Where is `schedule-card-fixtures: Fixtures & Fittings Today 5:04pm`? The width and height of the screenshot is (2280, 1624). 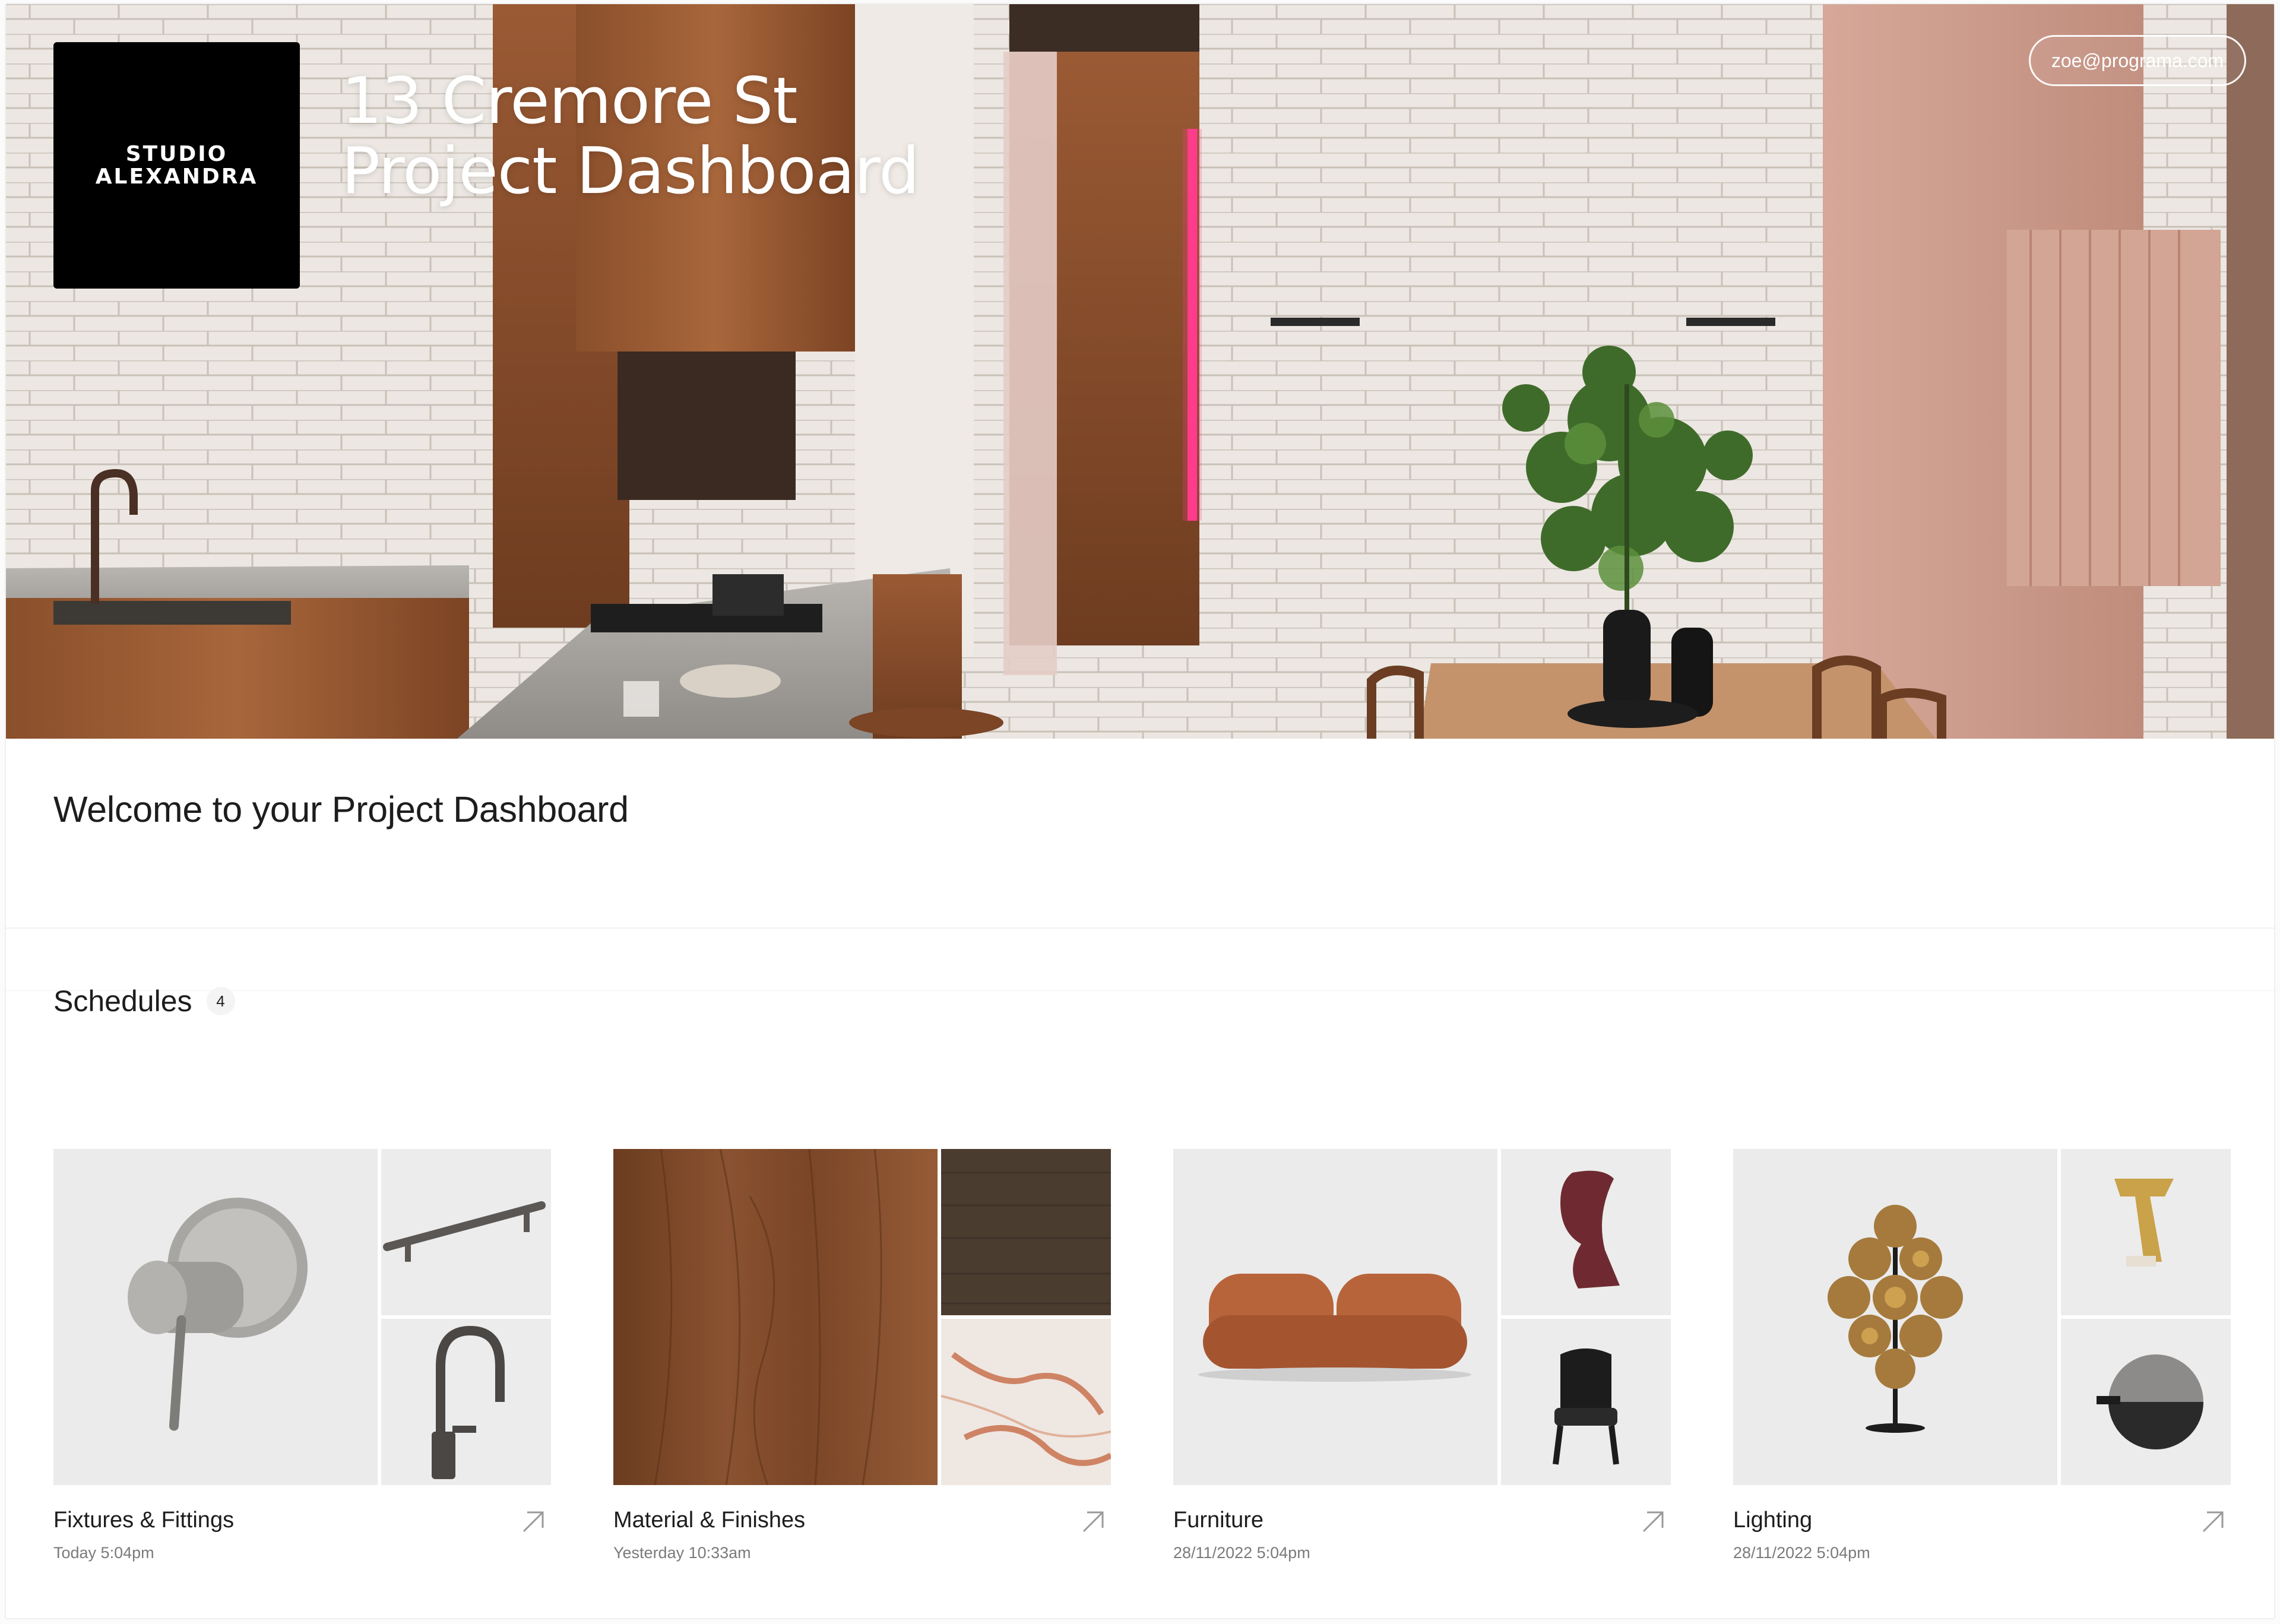 schedule-card-fixtures: Fixtures & Fittings Today 5:04pm is located at coordinates (302, 1357).